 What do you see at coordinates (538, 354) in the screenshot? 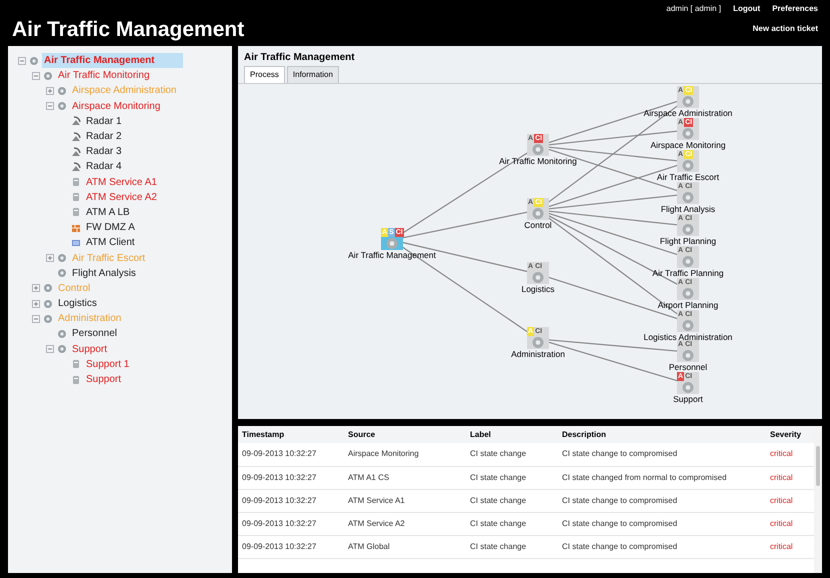
I see `node-label: Administration` at bounding box center [538, 354].